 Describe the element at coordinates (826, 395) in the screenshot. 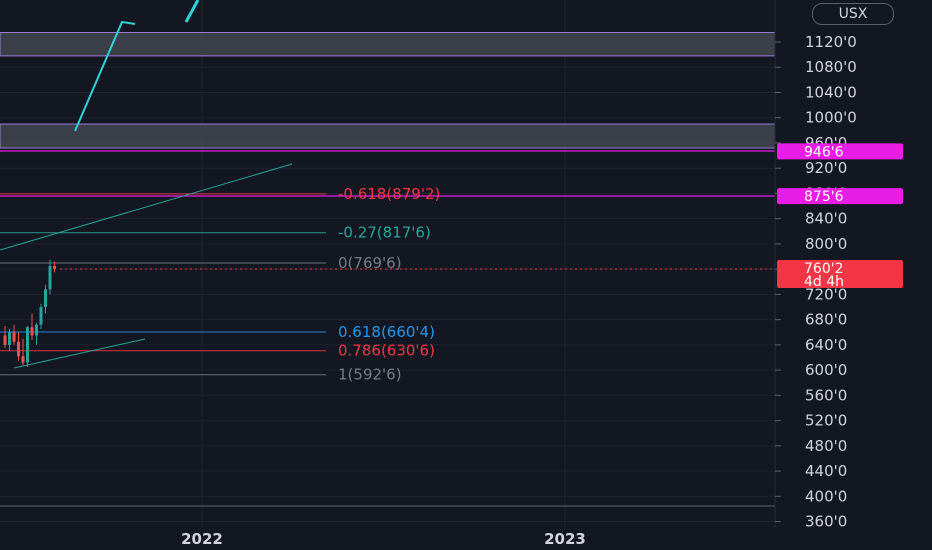

I see `y-tick-label: 560'0` at that location.